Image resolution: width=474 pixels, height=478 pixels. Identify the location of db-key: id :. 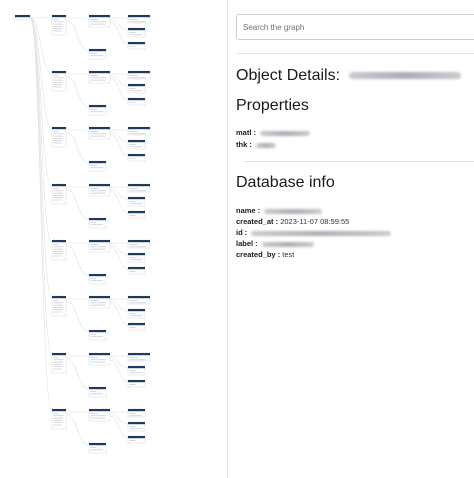
(242, 232).